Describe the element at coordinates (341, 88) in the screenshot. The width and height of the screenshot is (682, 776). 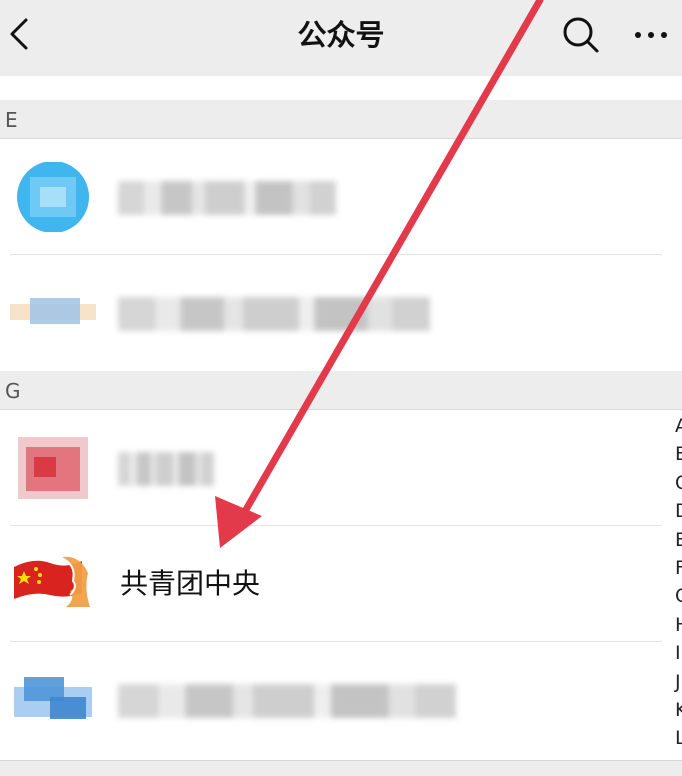
I see `top-spacer` at that location.